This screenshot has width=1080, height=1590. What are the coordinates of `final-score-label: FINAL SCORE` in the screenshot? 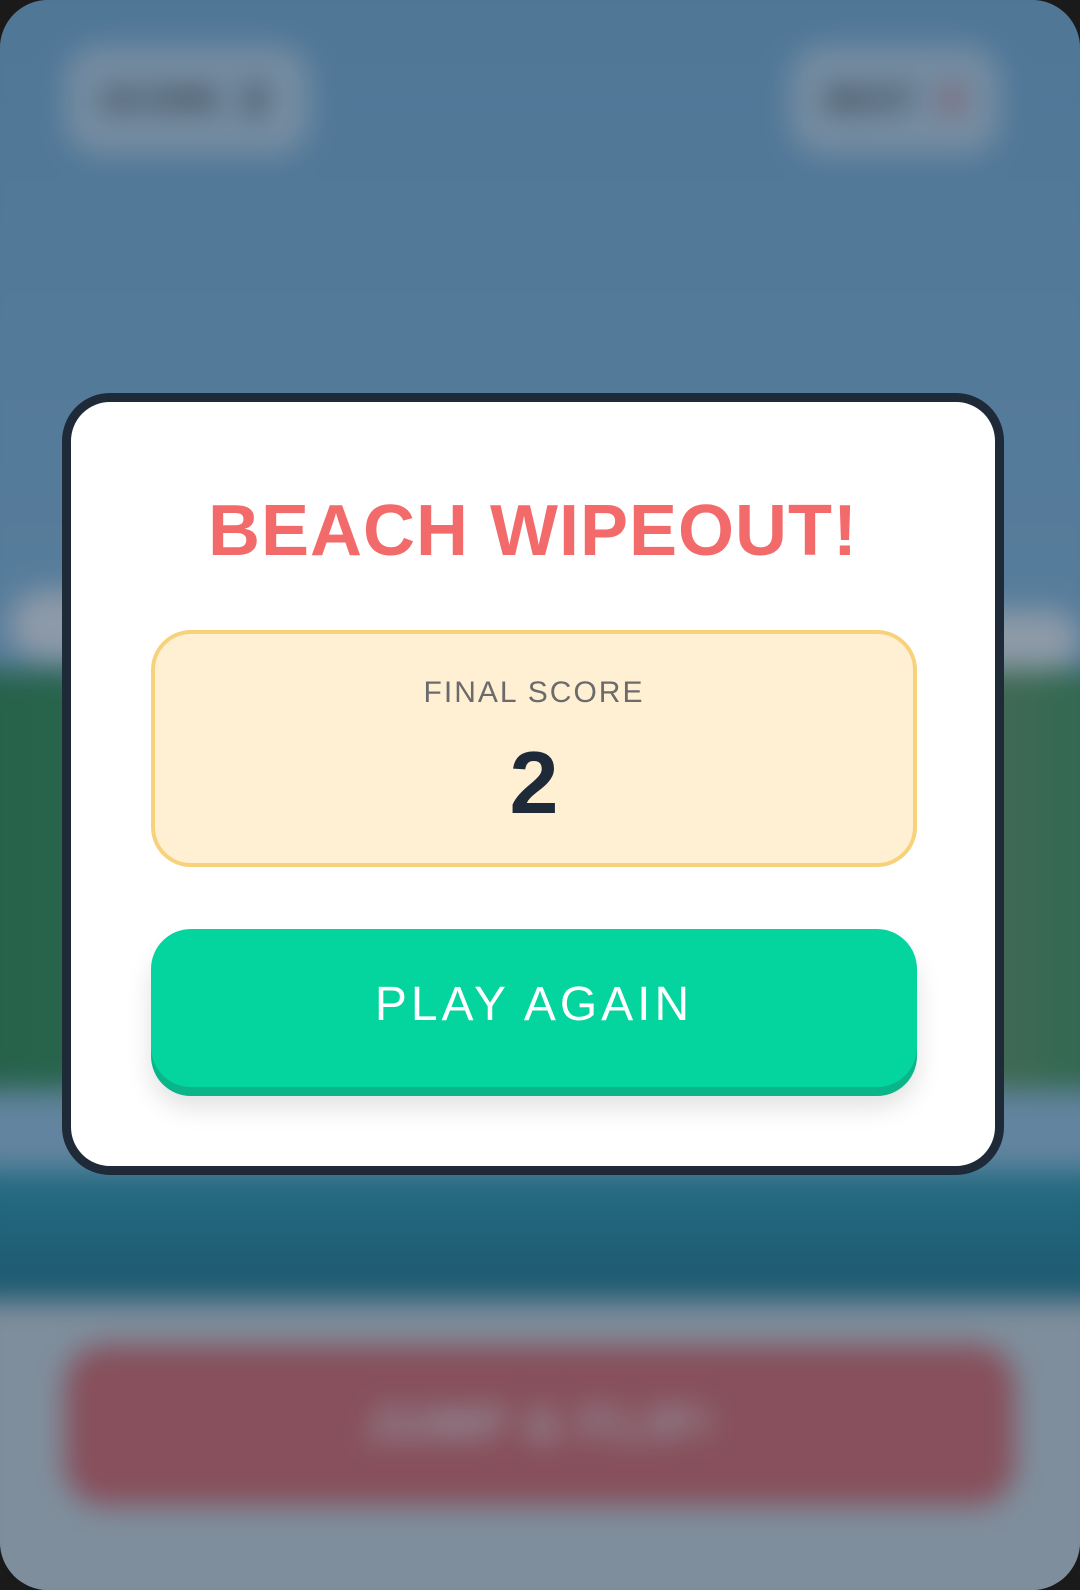 It's located at (534, 692).